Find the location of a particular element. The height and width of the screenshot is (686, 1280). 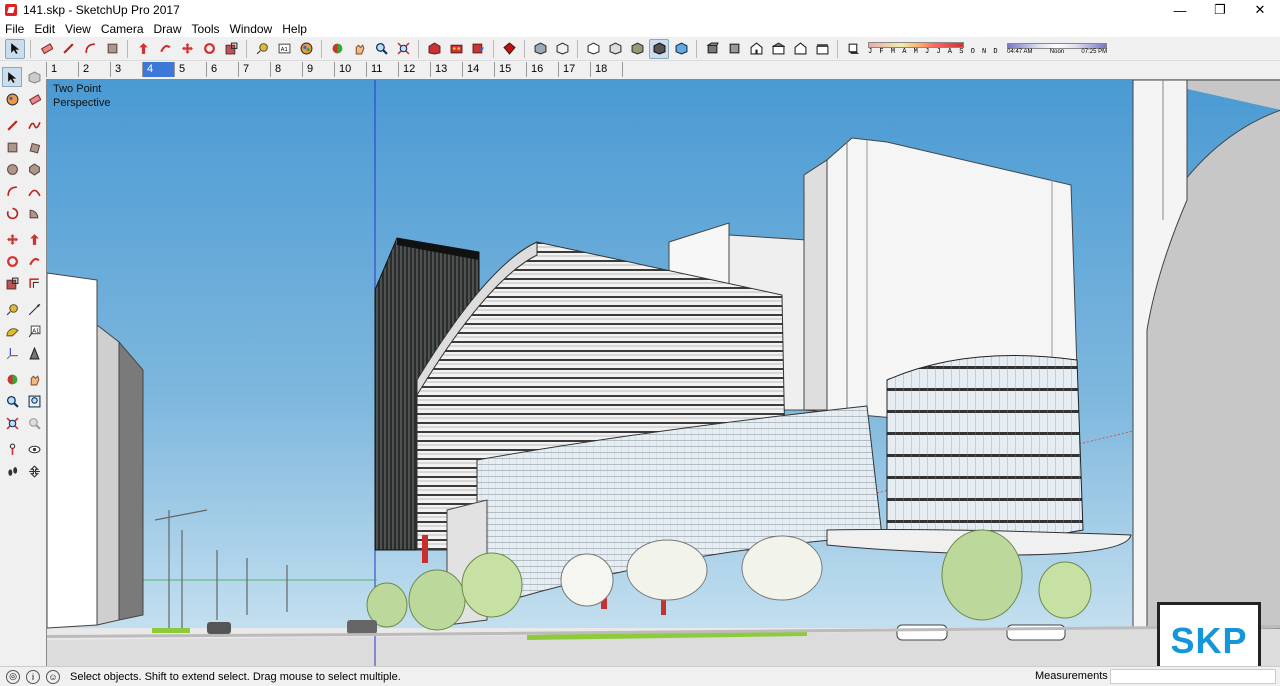

walk-tool is located at coordinates (12, 471).